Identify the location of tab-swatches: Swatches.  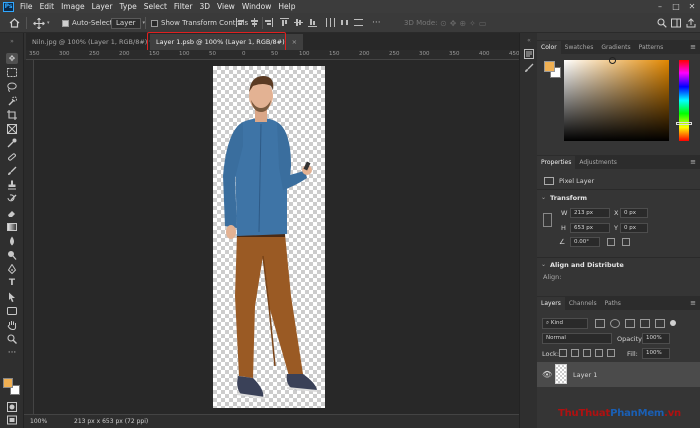
(579, 47).